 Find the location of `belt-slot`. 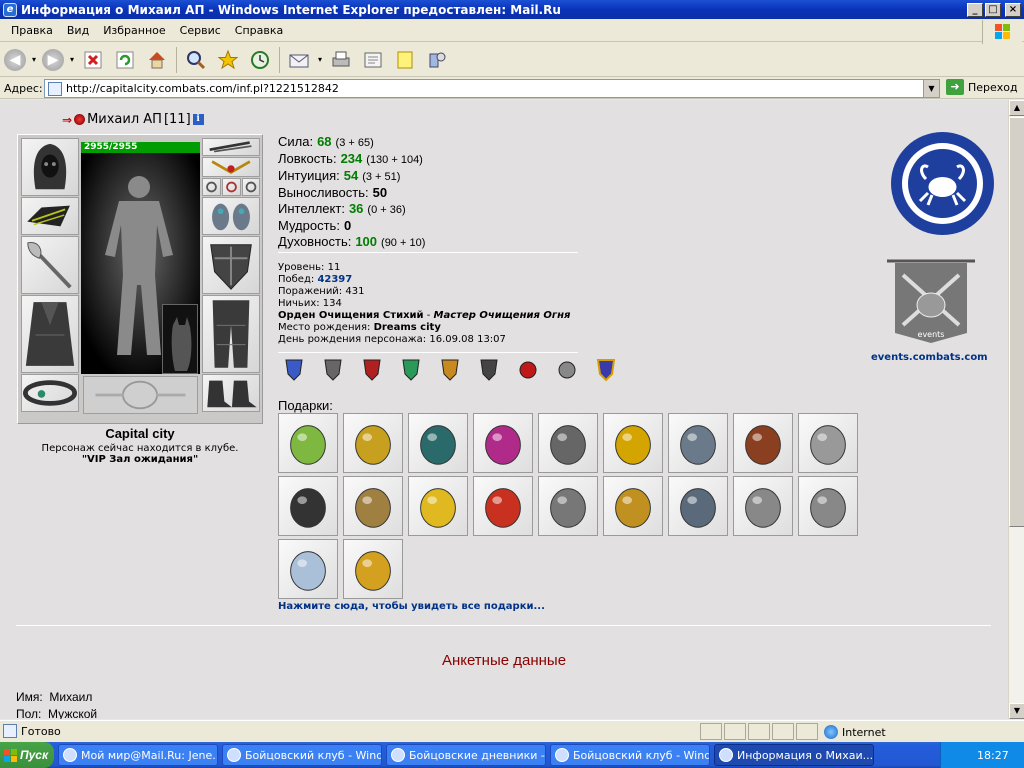

belt-slot is located at coordinates (50, 393).